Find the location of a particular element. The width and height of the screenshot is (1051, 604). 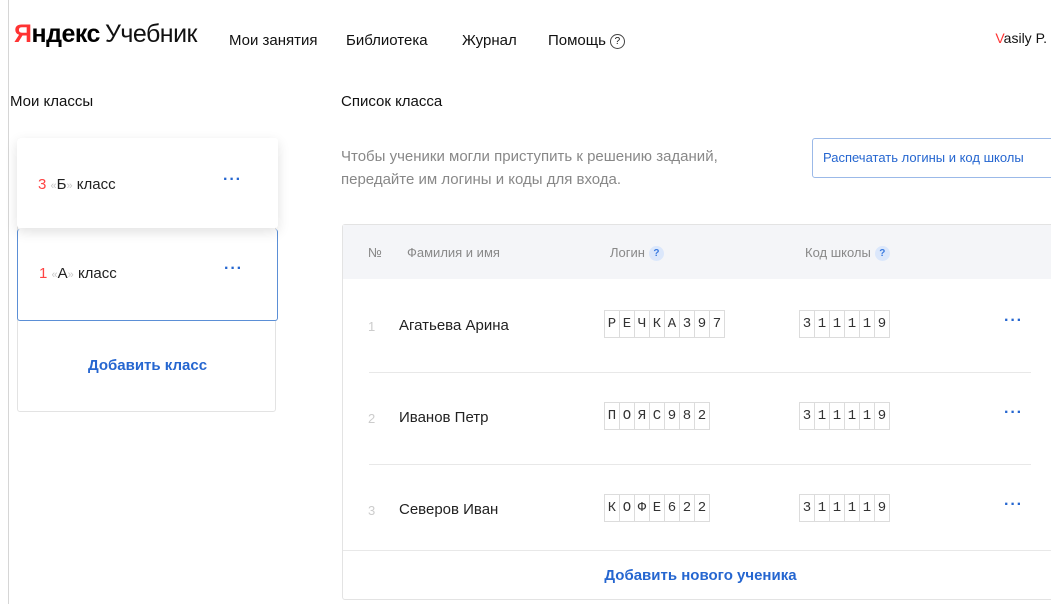

login-char: С is located at coordinates (657, 416).